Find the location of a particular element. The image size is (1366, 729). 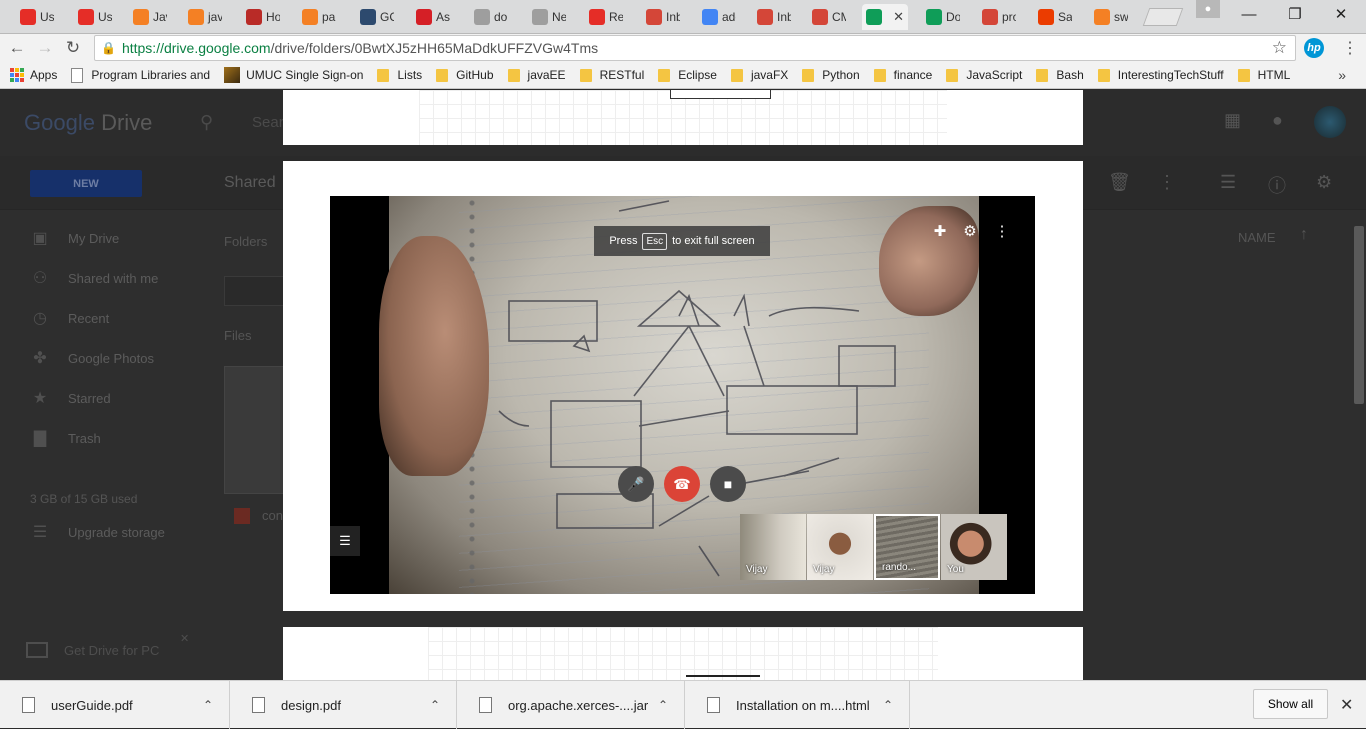

hp-extension-icon: hp is located at coordinates (1314, 48).